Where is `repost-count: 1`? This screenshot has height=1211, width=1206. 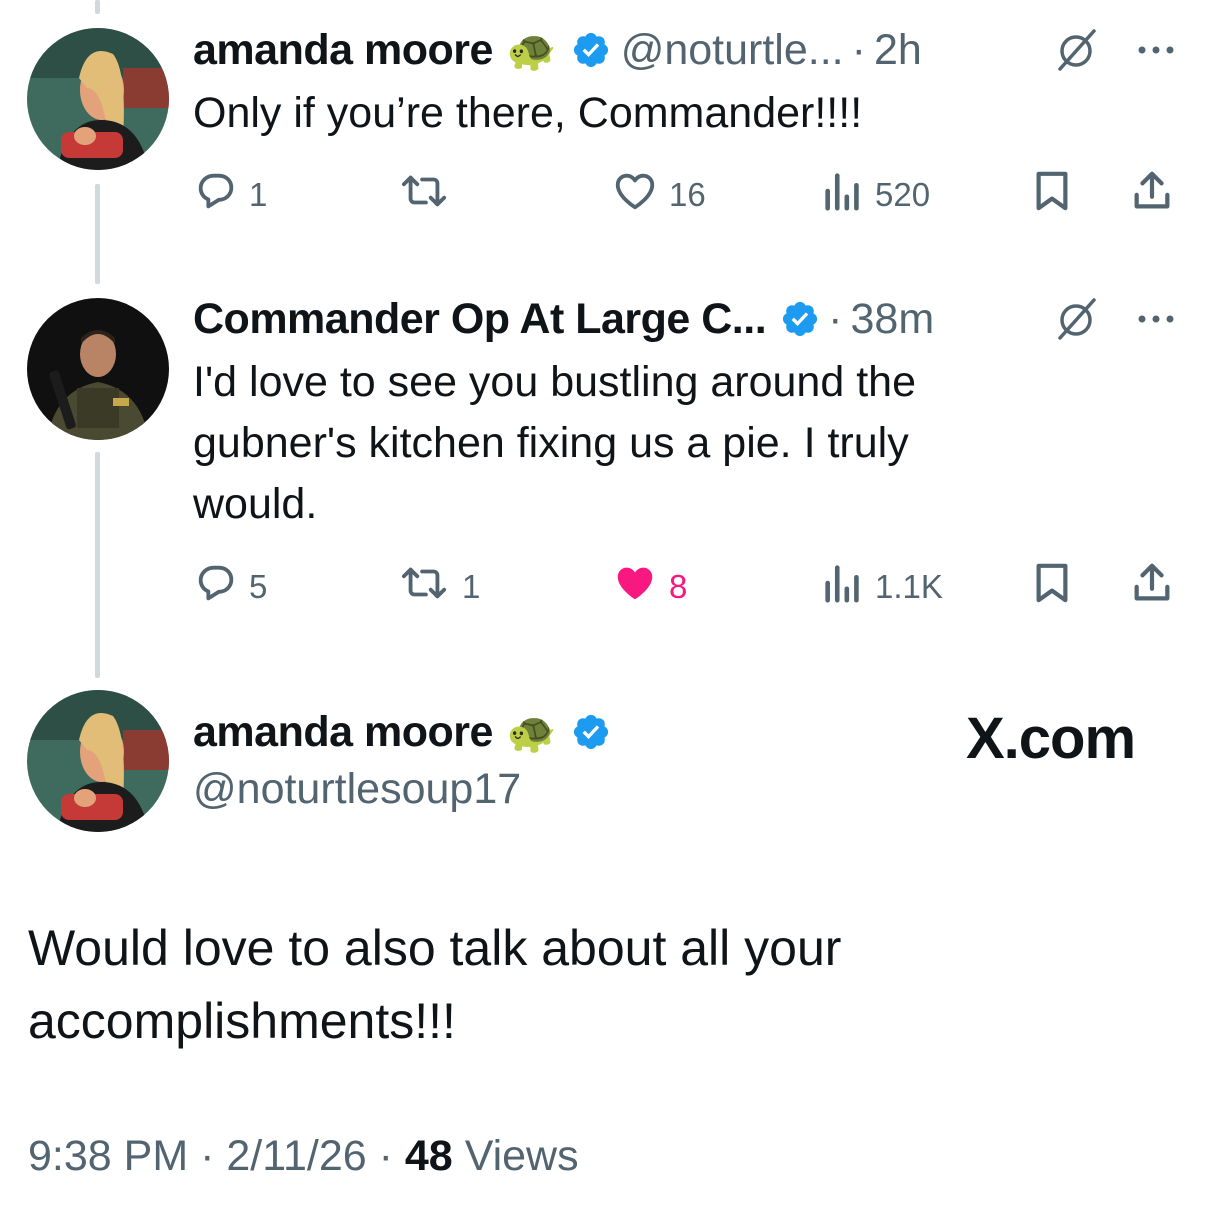 repost-count: 1 is located at coordinates (471, 586).